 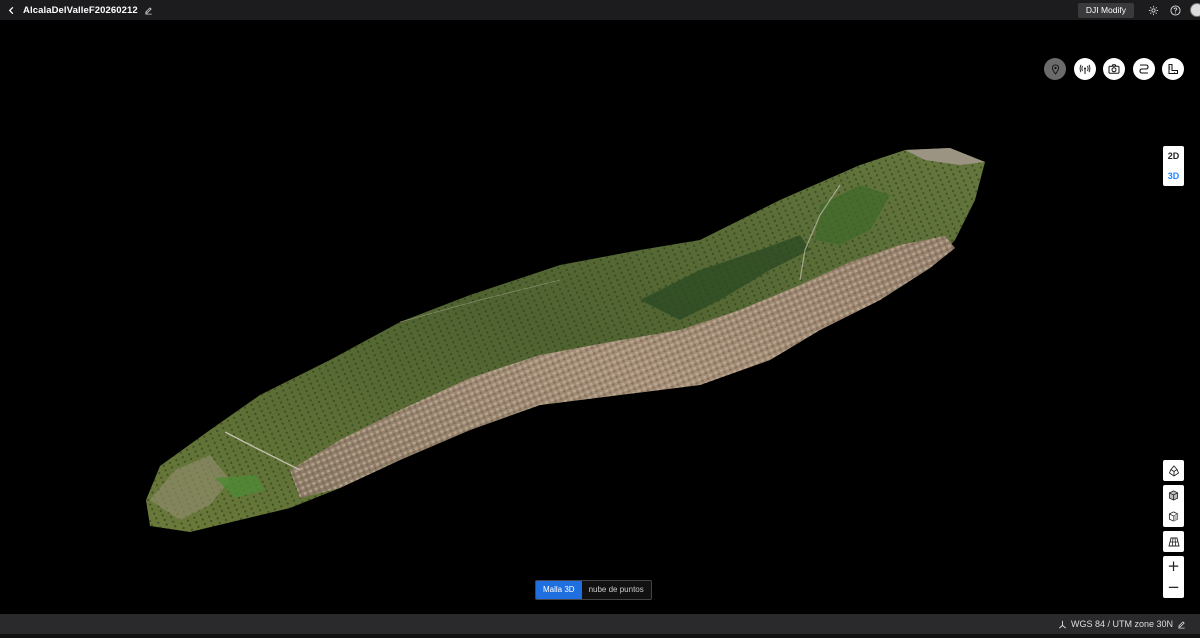 I want to click on minus-icon: −, so click(x=1173, y=587).